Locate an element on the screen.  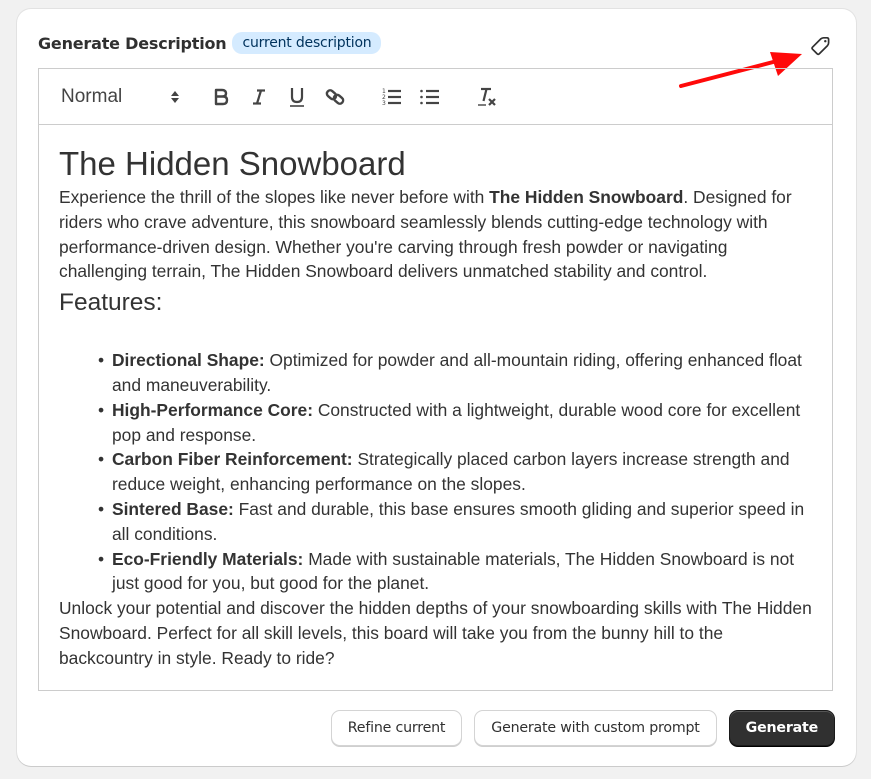
tag-button is located at coordinates (821, 45).